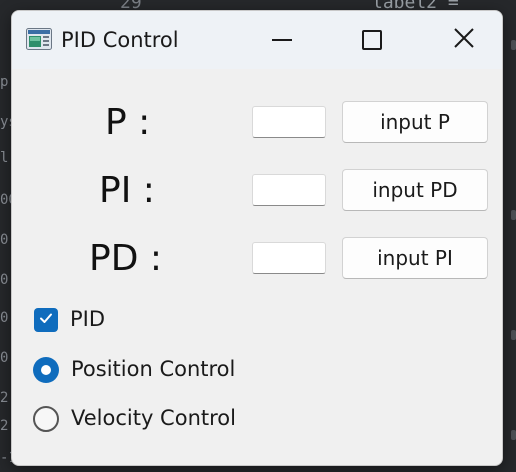  What do you see at coordinates (513, 245) in the screenshot?
I see `editor-scroll-markers` at bounding box center [513, 245].